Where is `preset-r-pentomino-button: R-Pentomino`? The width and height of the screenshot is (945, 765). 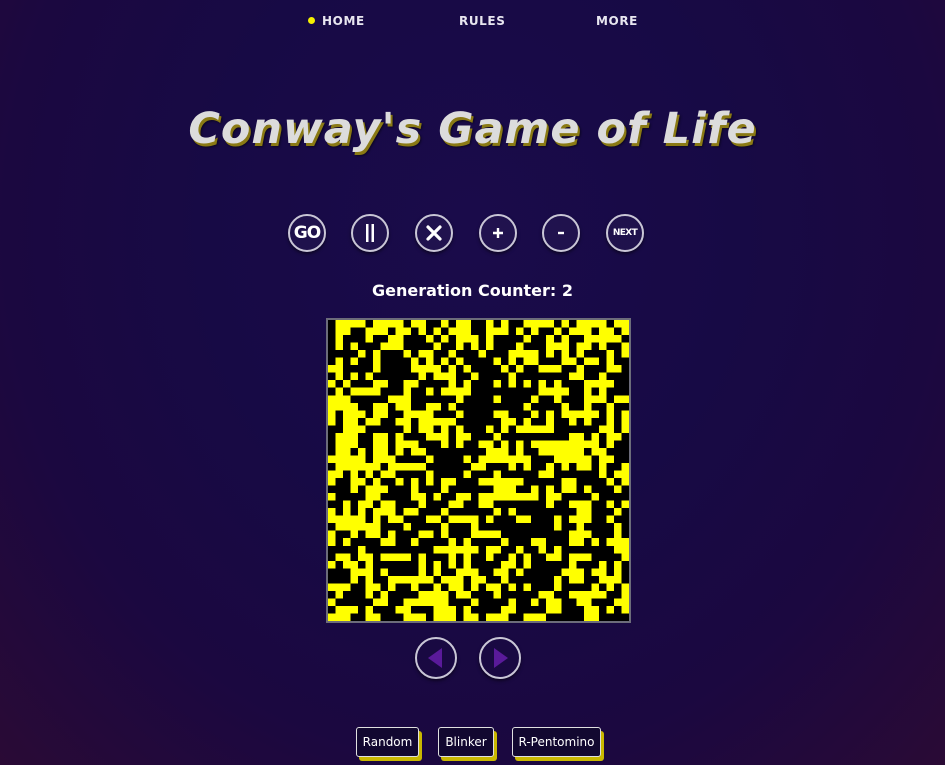
preset-r-pentomino-button: R-Pentomino is located at coordinates (556, 742).